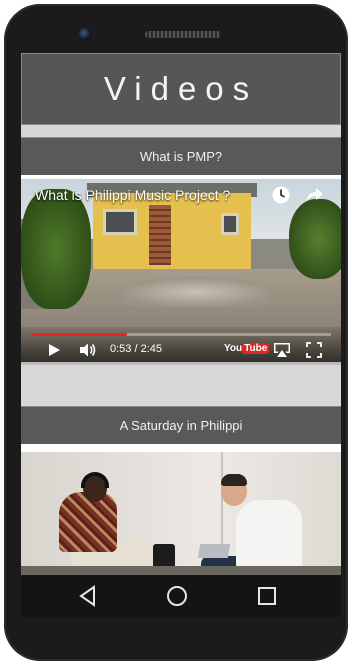 The height and width of the screenshot is (665, 352). I want to click on video-thumbnail-rubble, so click(196, 292).